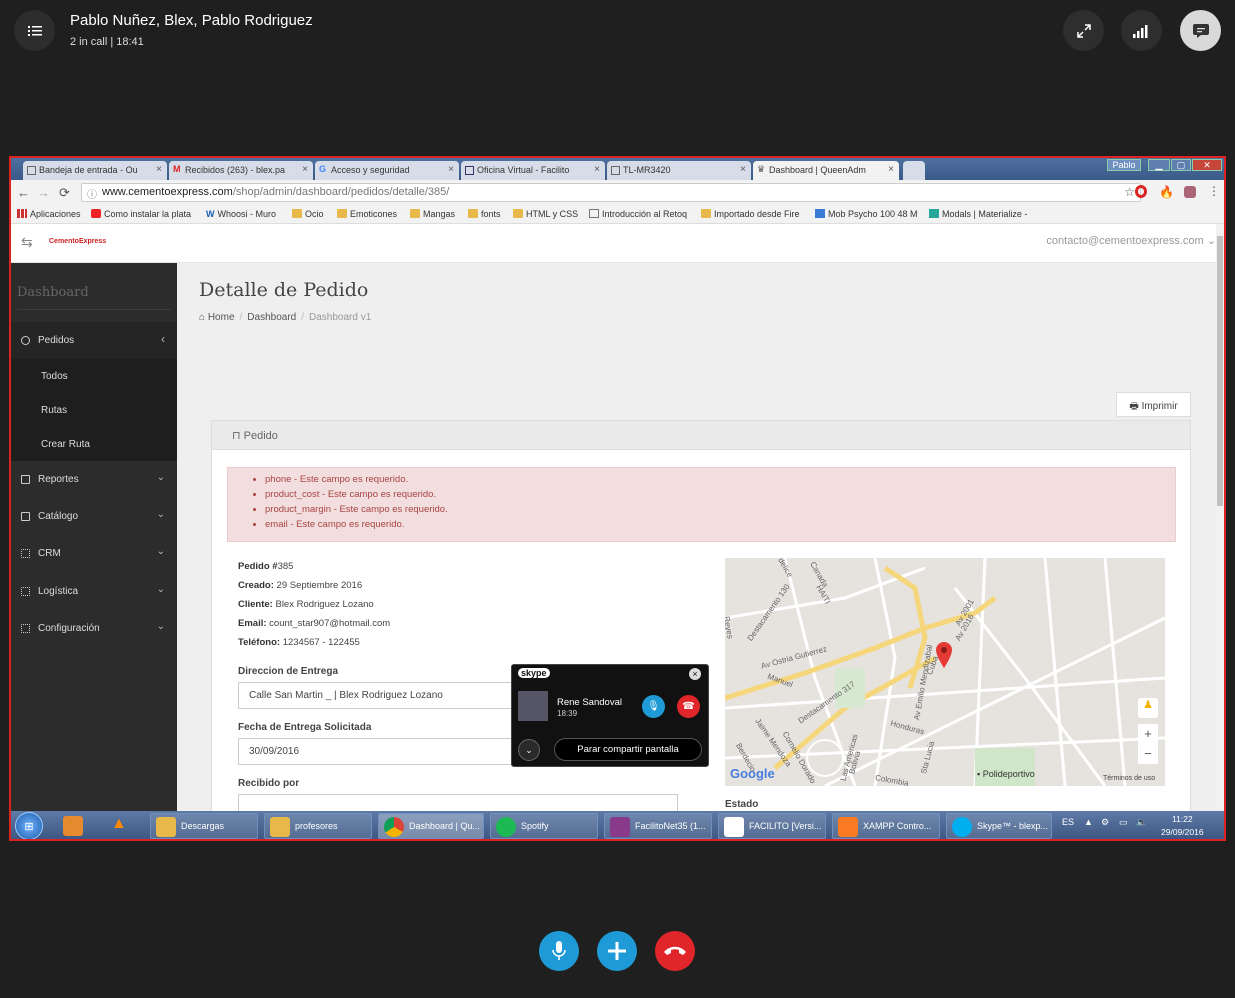 This screenshot has height=998, width=1235. What do you see at coordinates (94, 516) in the screenshot?
I see `sidebar-item-catalogo: Catálogo ⌄` at bounding box center [94, 516].